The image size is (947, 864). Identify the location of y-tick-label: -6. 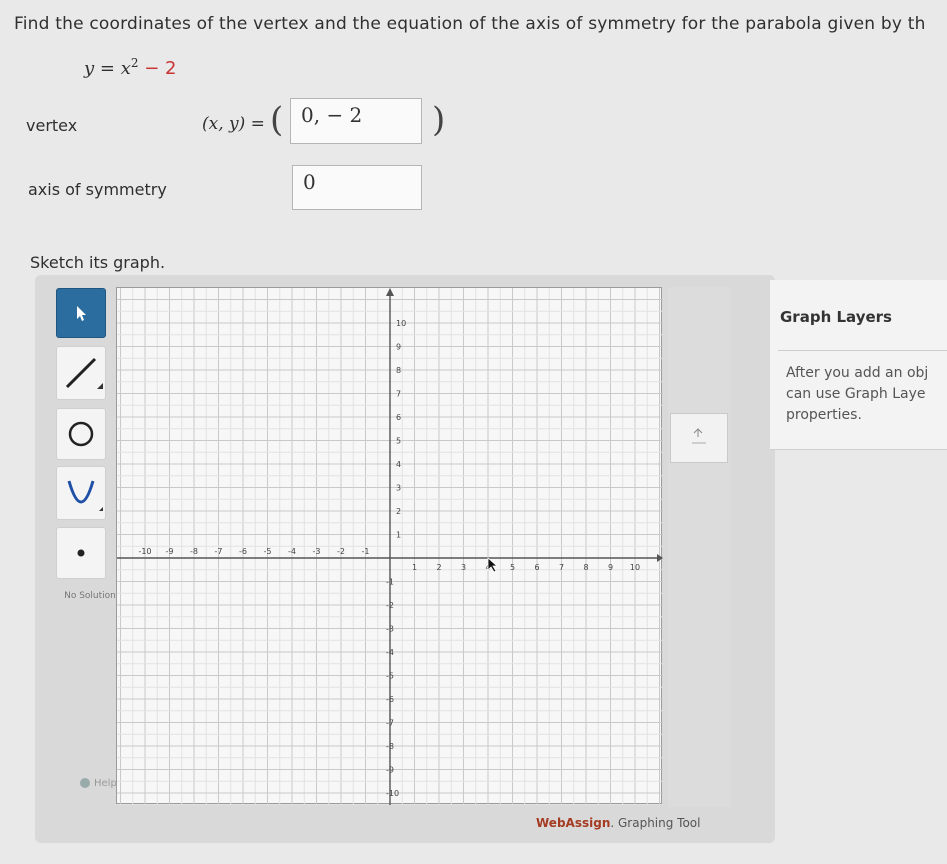
(390, 699).